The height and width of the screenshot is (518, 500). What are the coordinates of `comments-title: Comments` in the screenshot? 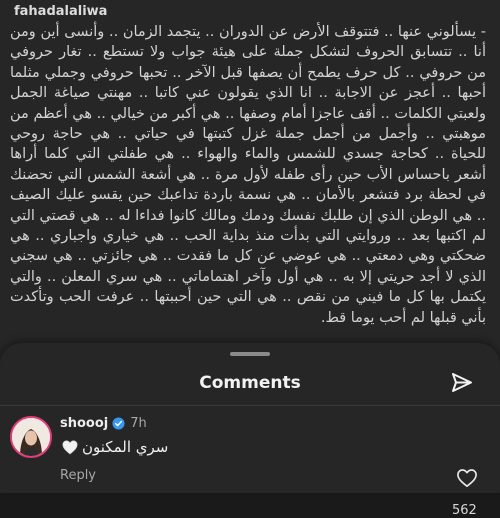 It's located at (250, 383).